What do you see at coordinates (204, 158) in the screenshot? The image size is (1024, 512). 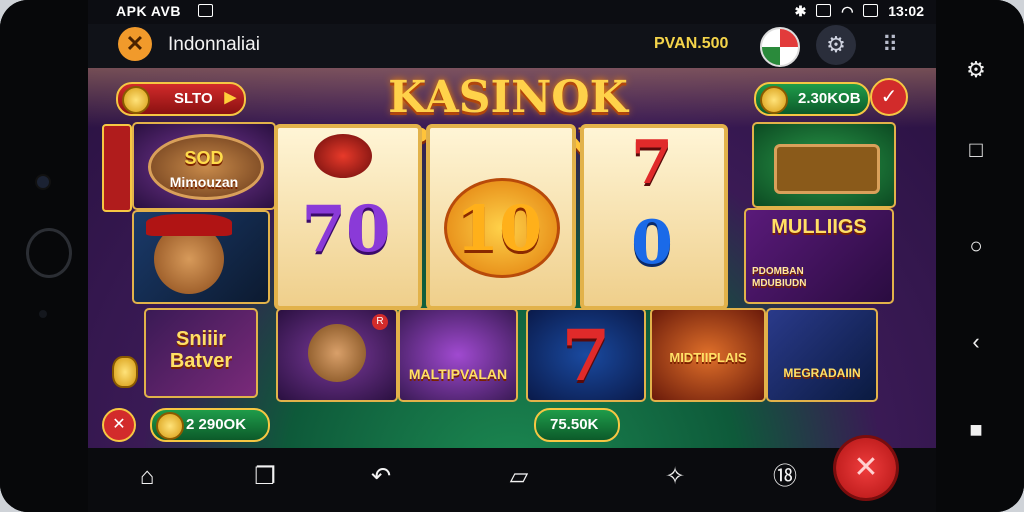 I see `left-tile-top-title: SOD` at bounding box center [204, 158].